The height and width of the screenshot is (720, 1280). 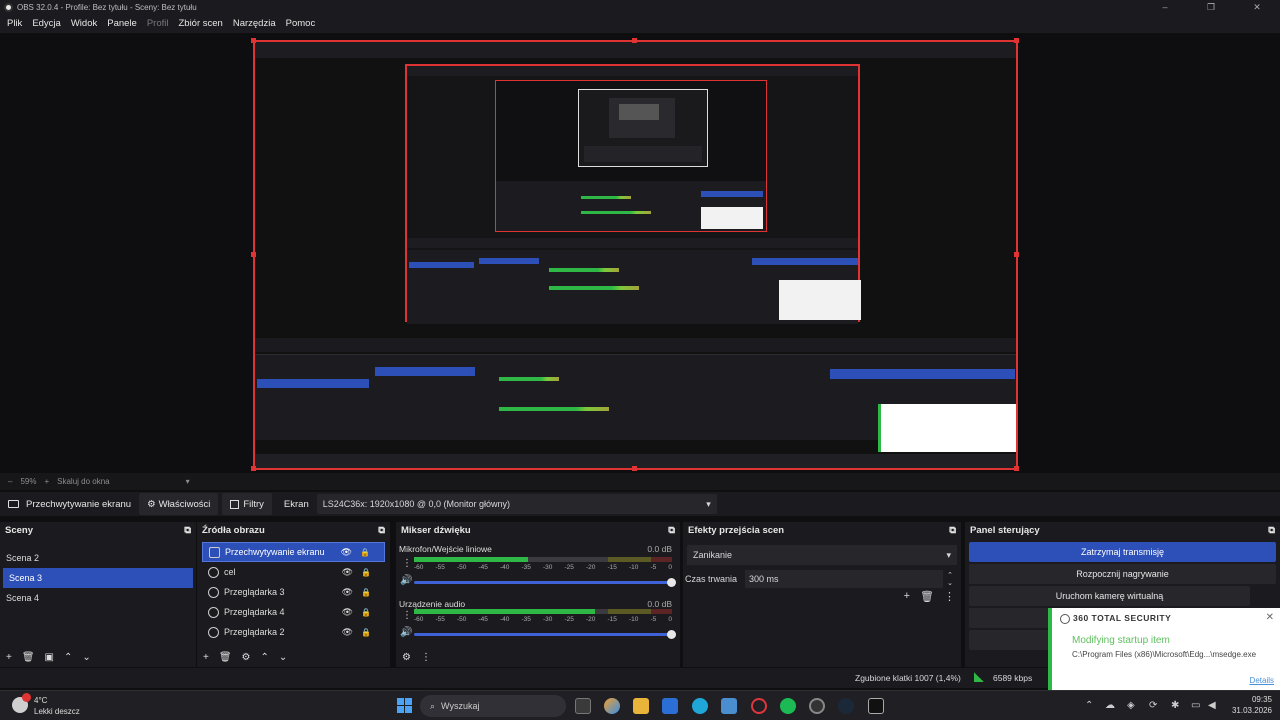 I want to click on scene-item: Scena 2, so click(x=98, y=558).